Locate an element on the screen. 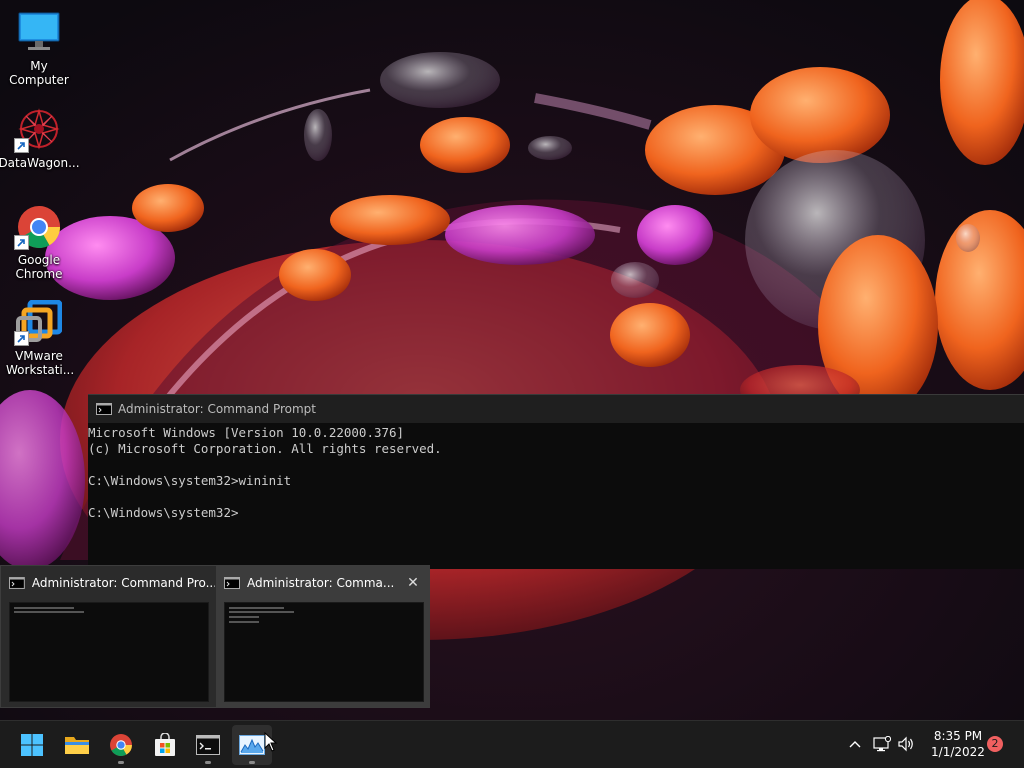 The image size is (1024, 768). store-icon is located at coordinates (165, 744).